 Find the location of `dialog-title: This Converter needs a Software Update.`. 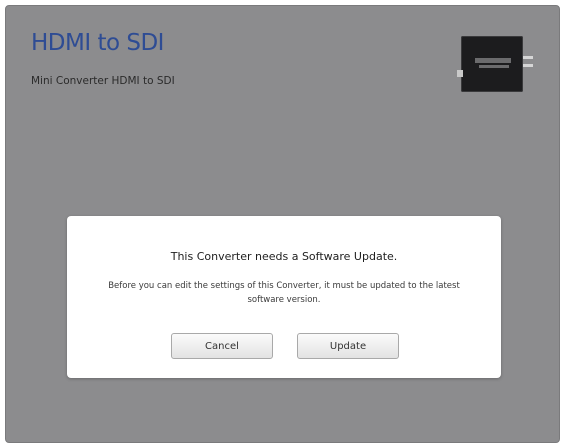

dialog-title: This Converter needs a Software Update. is located at coordinates (284, 256).